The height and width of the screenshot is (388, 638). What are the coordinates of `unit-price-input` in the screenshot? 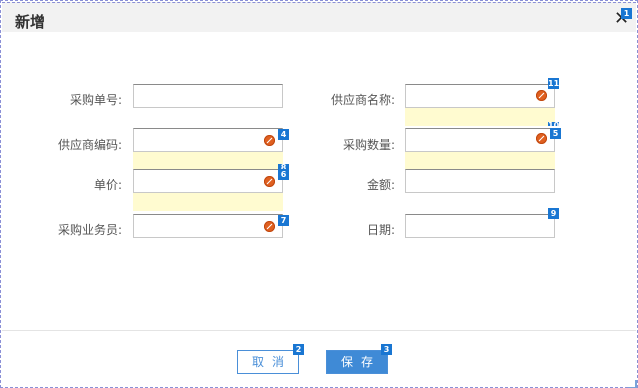 It's located at (208, 181).